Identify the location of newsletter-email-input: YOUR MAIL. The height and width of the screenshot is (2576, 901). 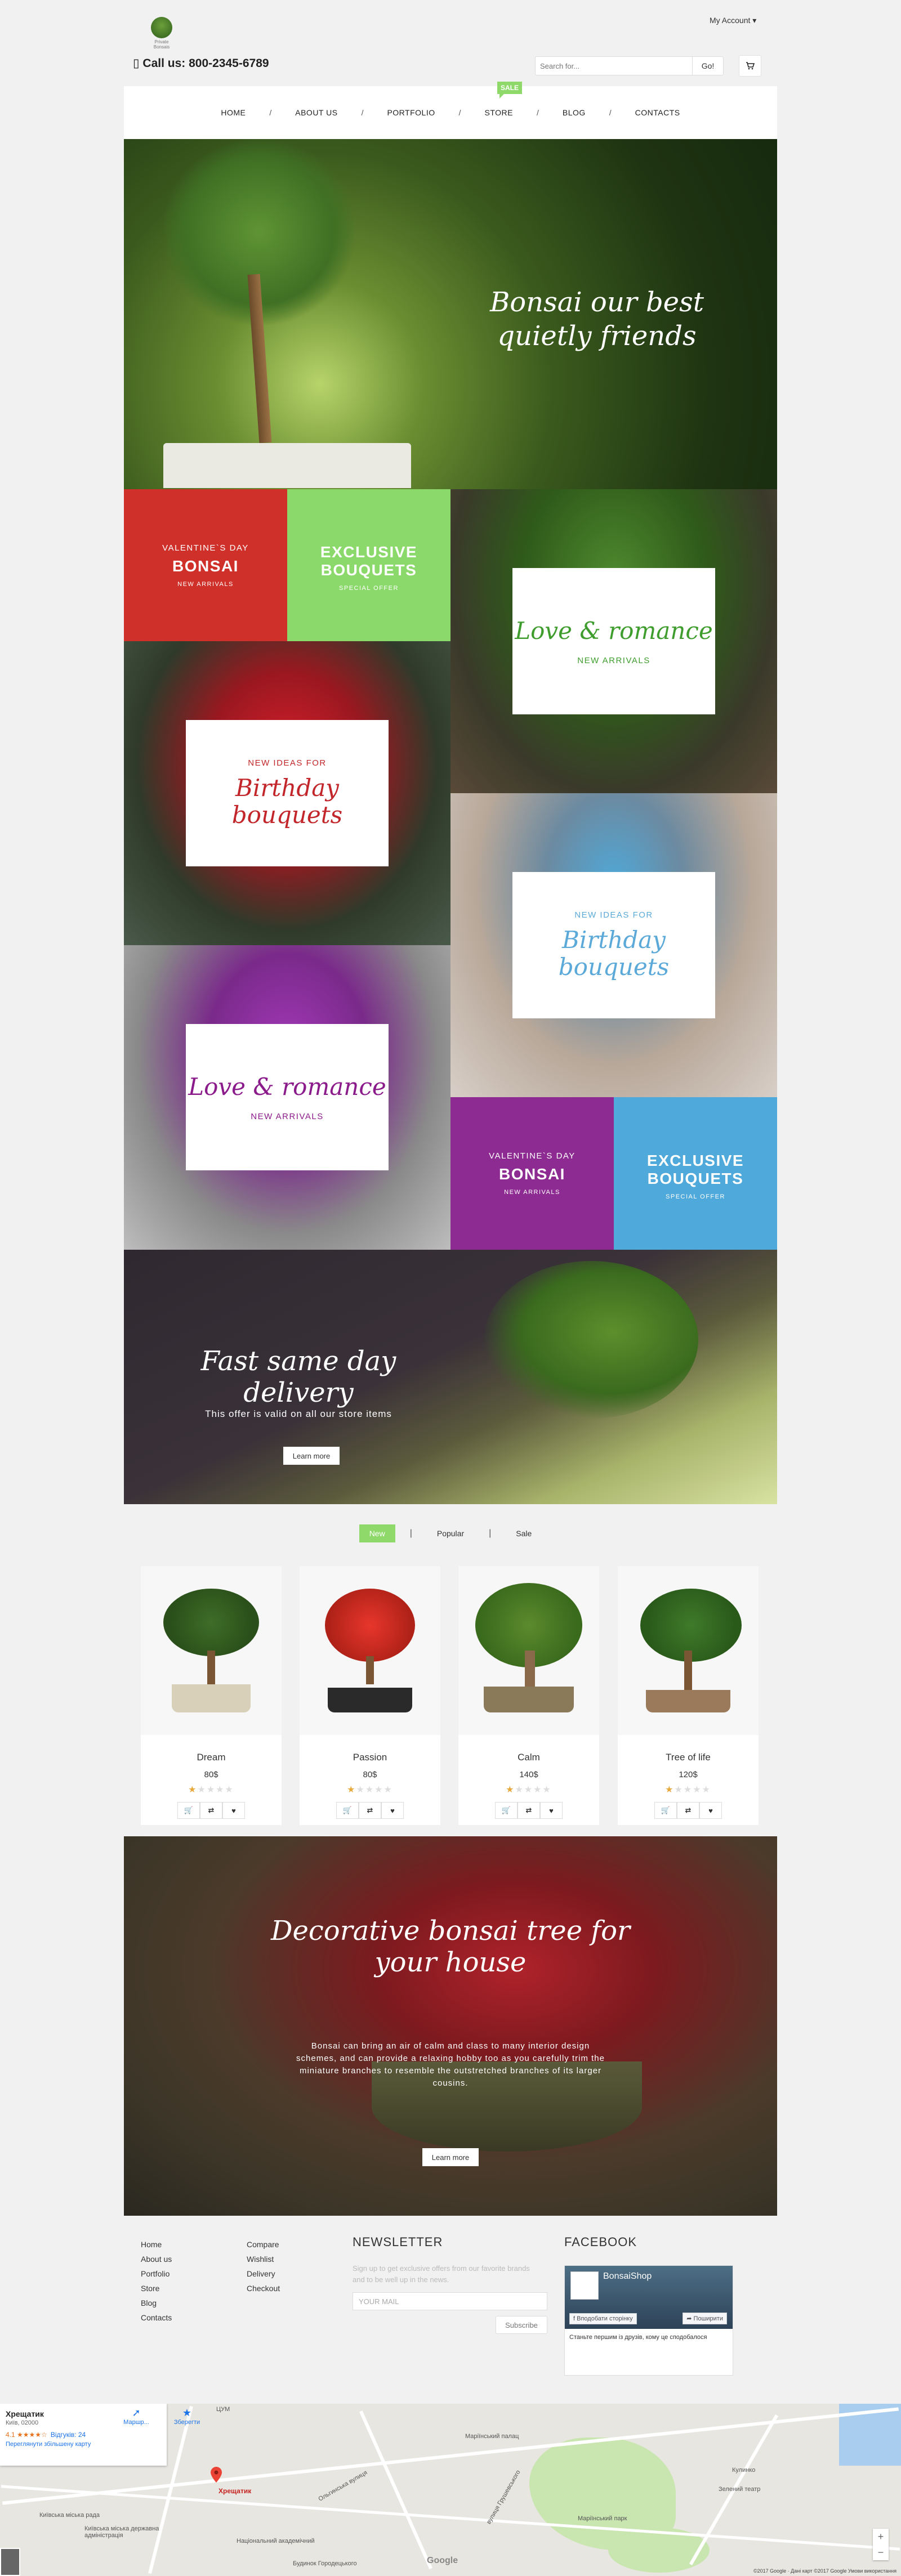
(450, 2301).